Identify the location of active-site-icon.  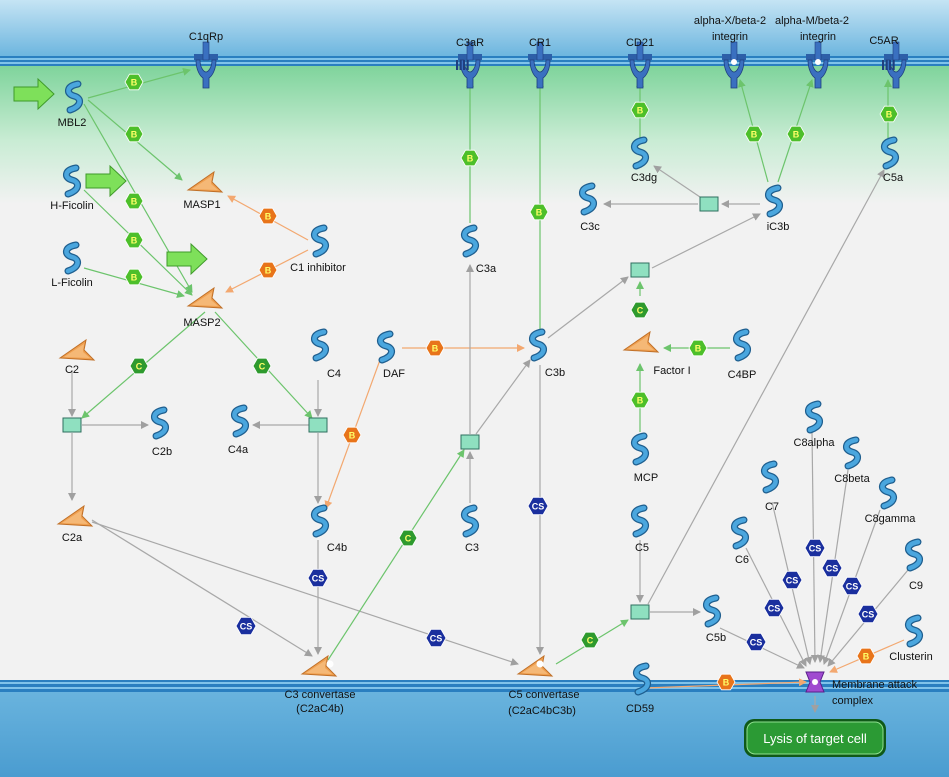
(330, 664).